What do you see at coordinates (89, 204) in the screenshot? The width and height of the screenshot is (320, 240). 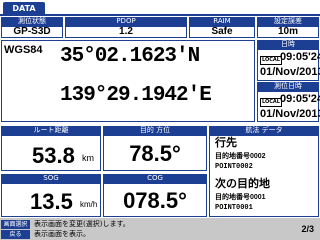 I see `sog-unit: km/h` at bounding box center [89, 204].